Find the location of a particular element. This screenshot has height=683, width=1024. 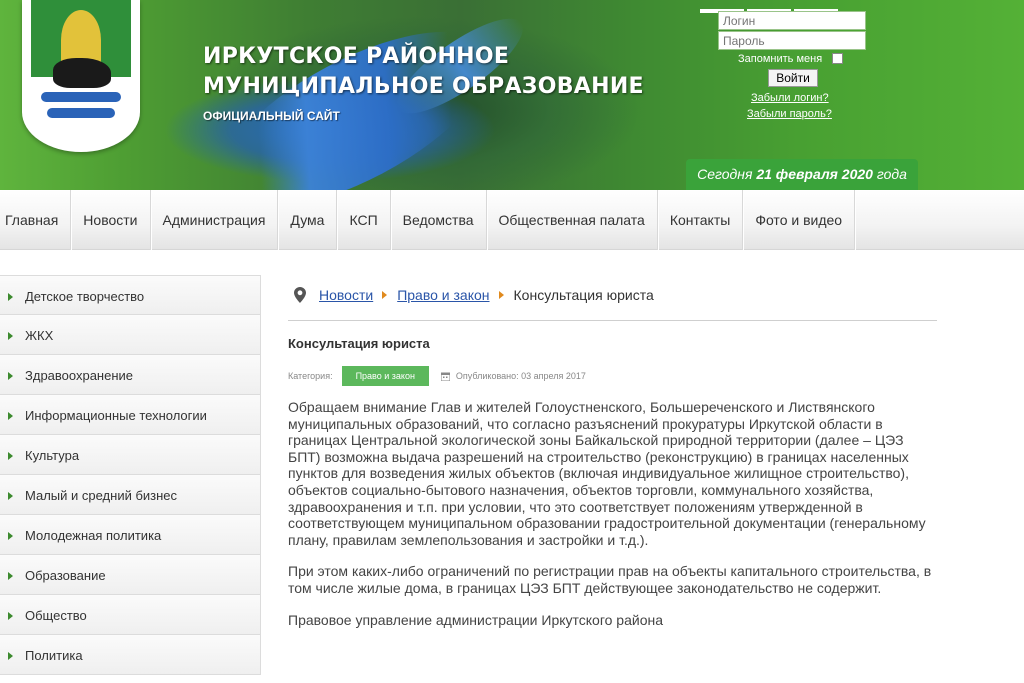

today-date: Сегодня 21 февраля 2020 года is located at coordinates (802, 174).